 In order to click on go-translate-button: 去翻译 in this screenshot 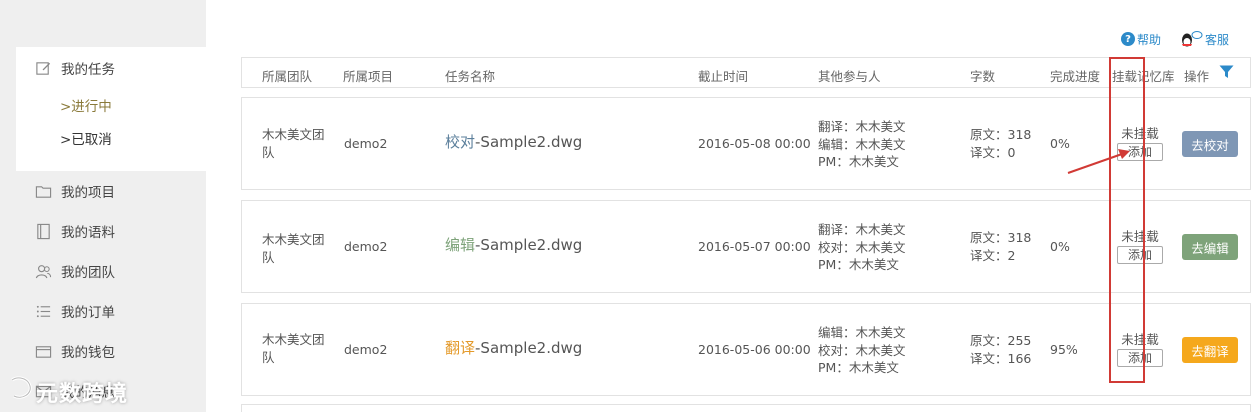, I will do `click(1210, 350)`.